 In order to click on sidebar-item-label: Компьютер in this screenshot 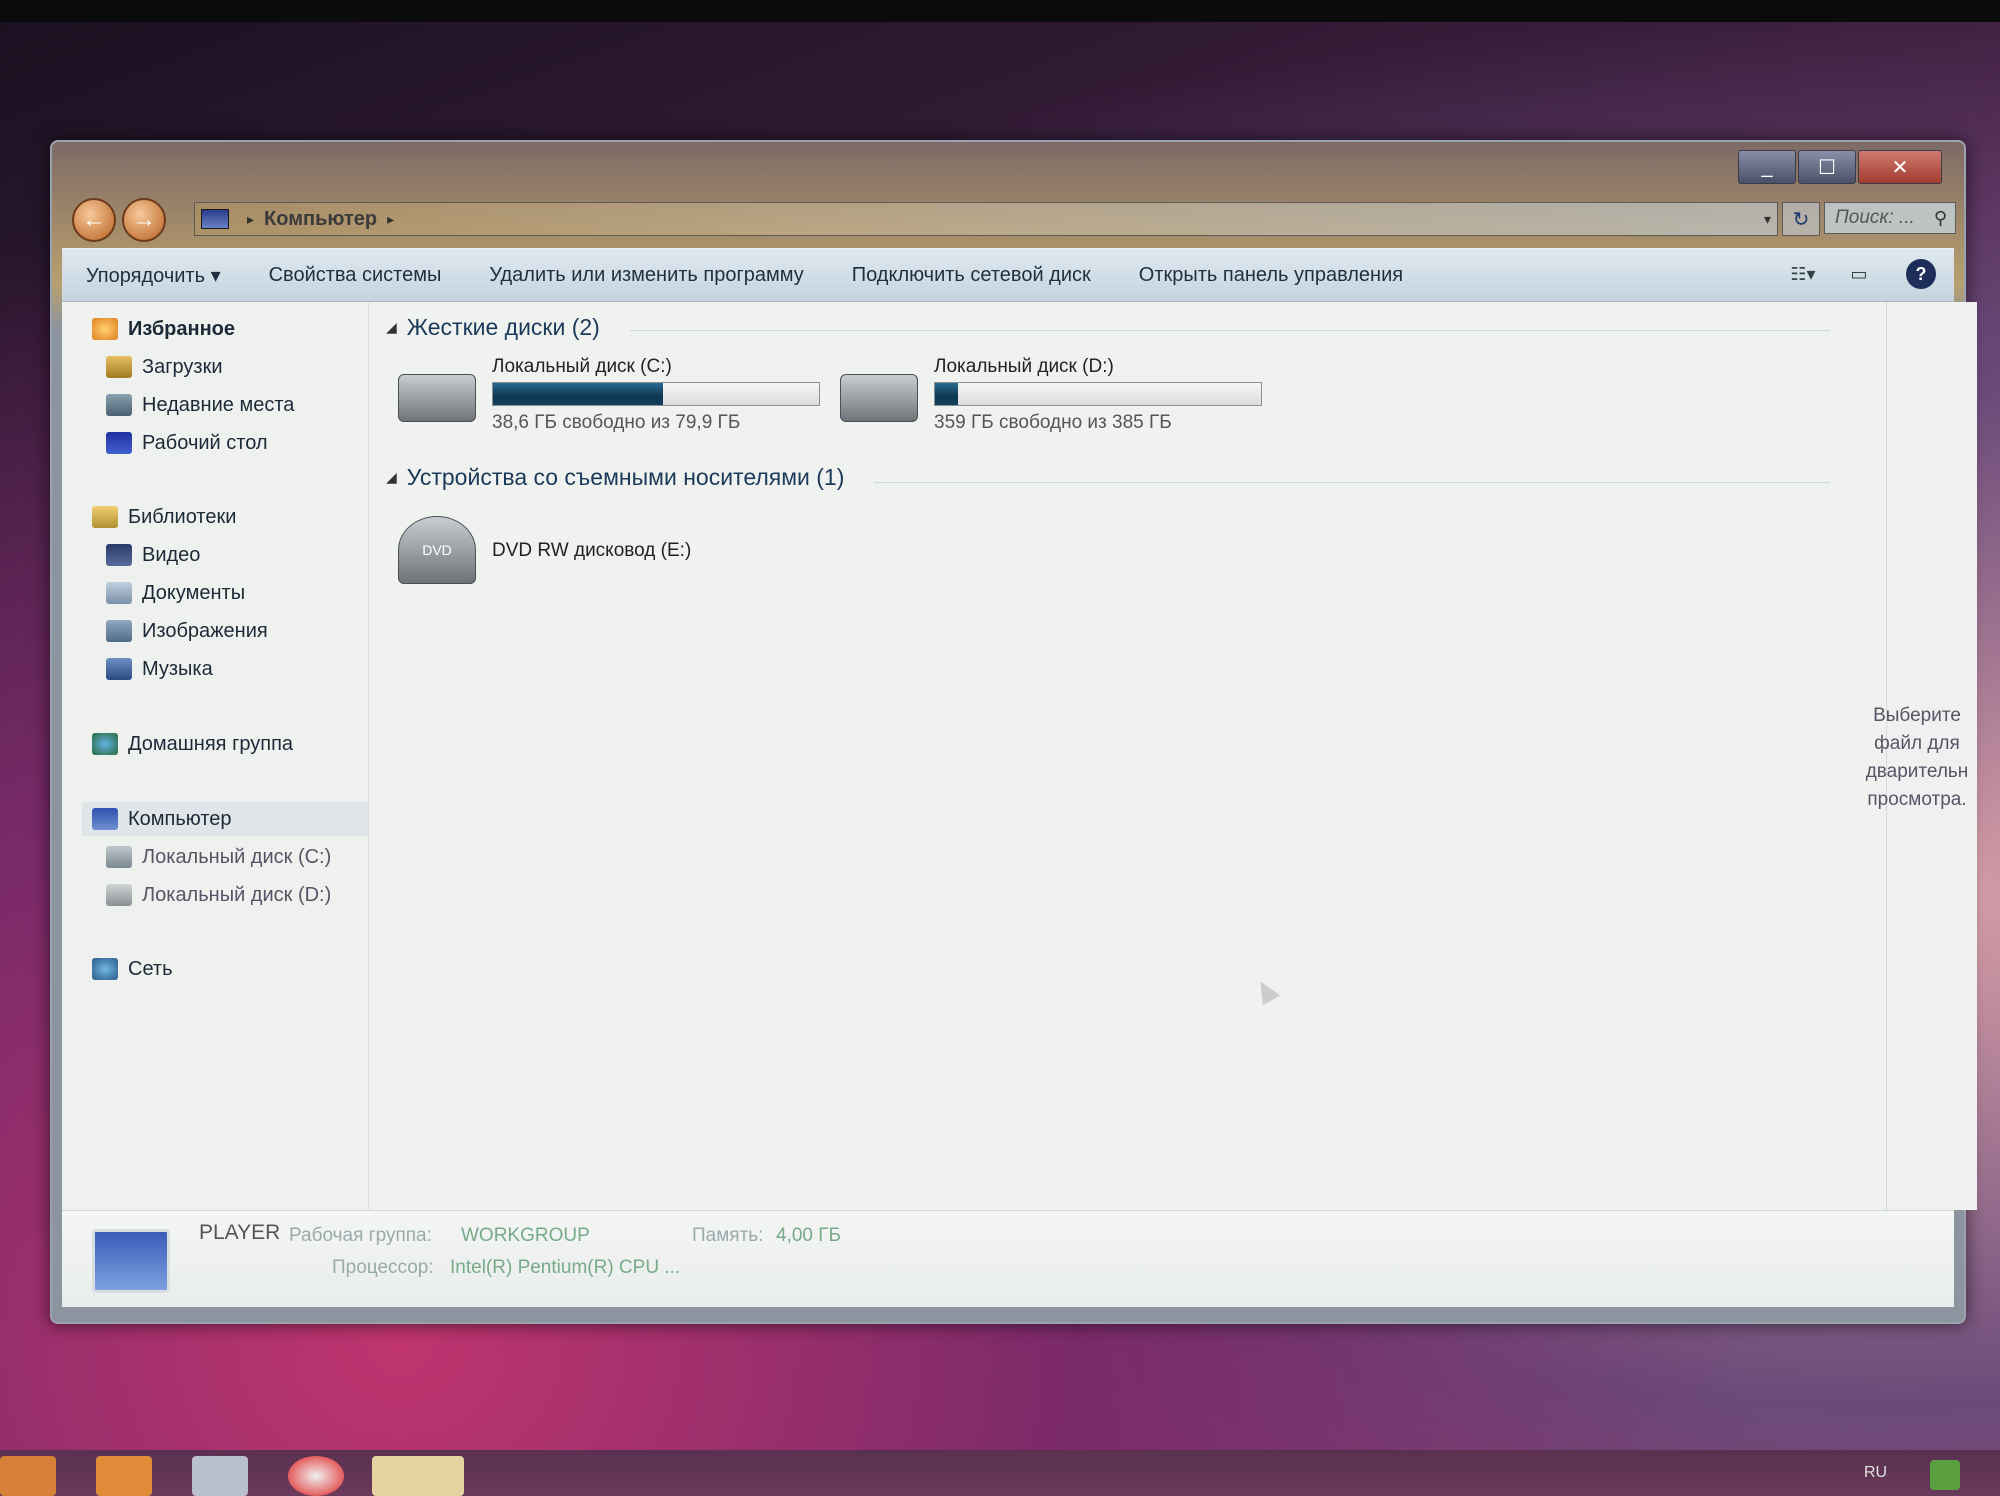, I will do `click(180, 818)`.